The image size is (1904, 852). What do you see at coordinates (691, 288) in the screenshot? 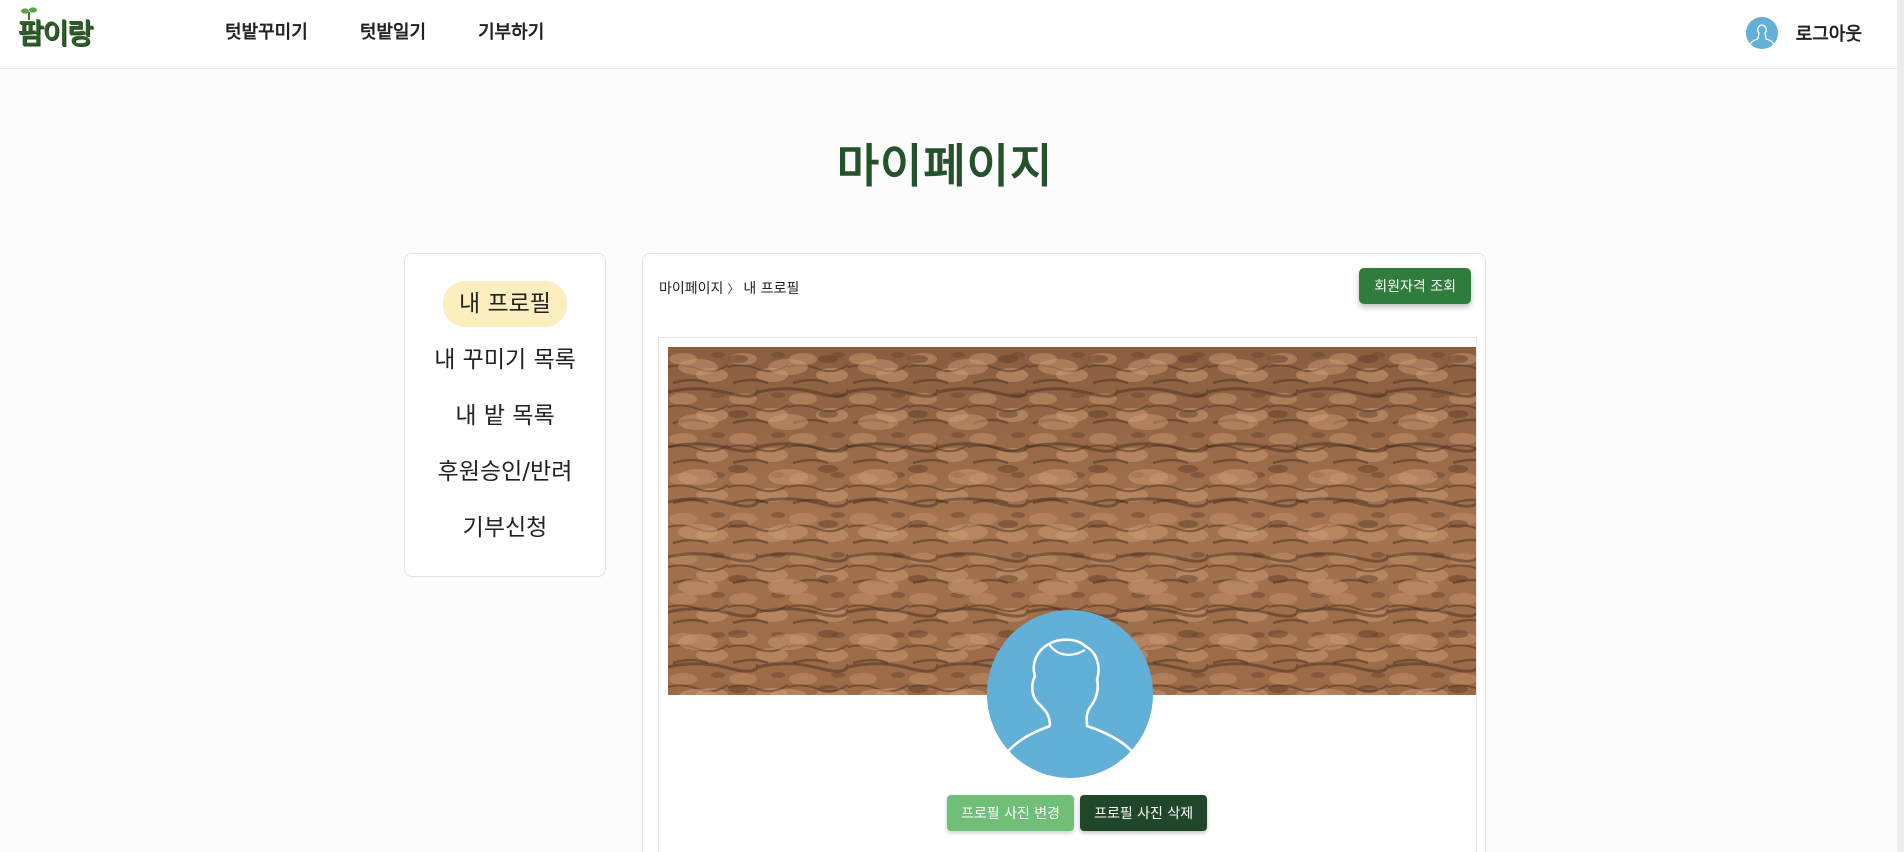
I see `breadcrumb-root: 마이페이지` at bounding box center [691, 288].